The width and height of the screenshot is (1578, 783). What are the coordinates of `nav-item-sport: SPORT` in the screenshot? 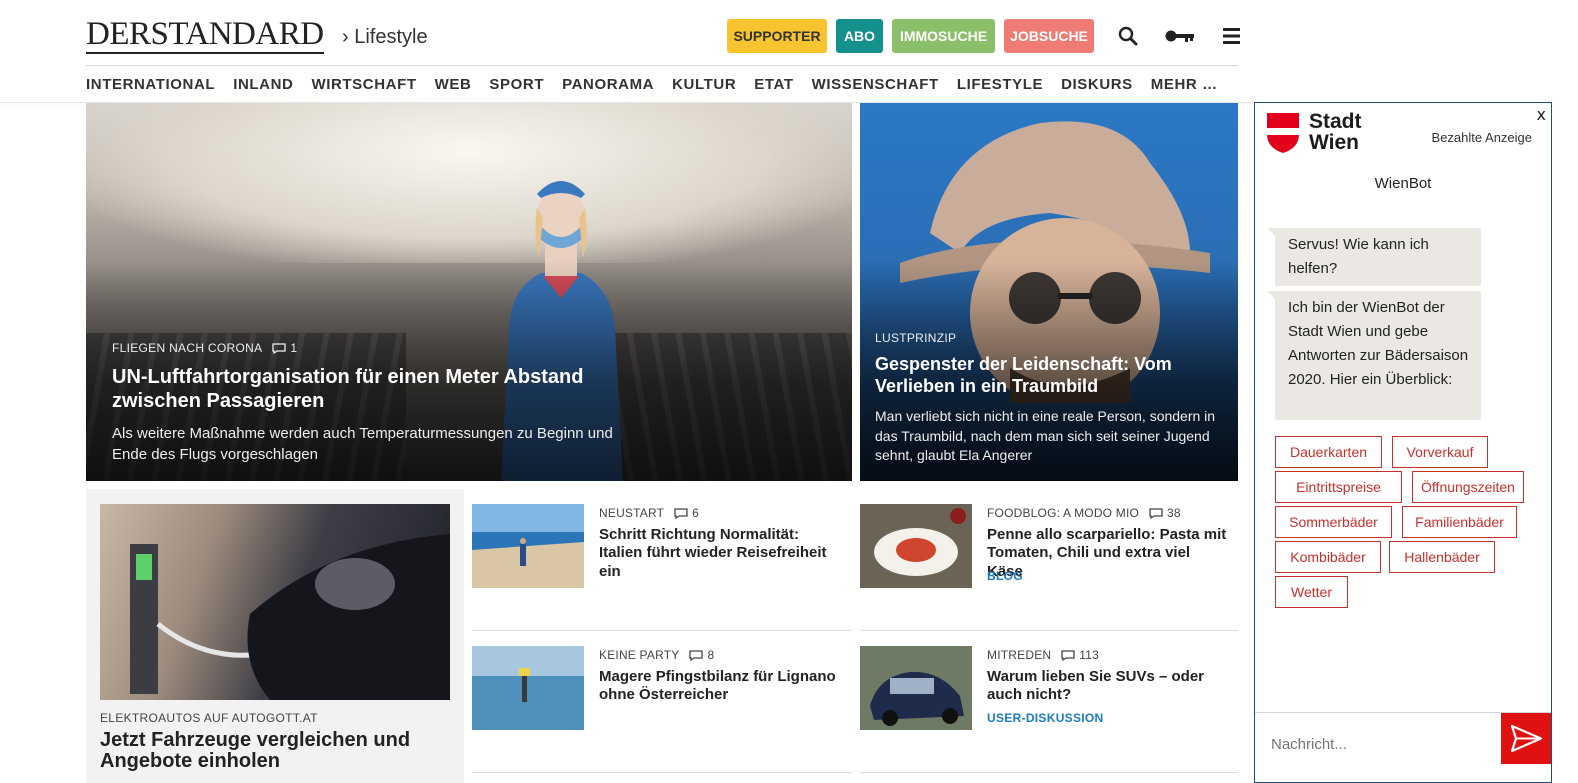 It's located at (516, 85).